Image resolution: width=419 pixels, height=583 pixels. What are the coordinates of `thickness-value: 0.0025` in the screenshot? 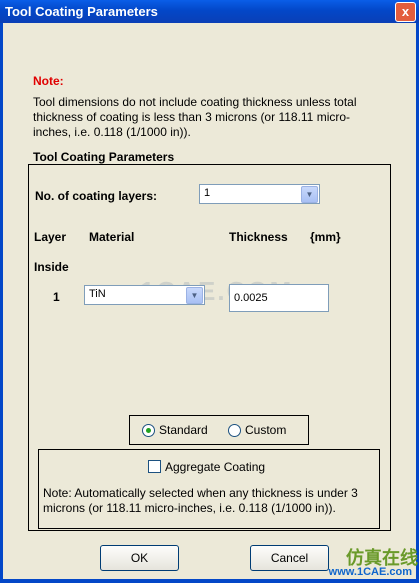 It's located at (251, 298).